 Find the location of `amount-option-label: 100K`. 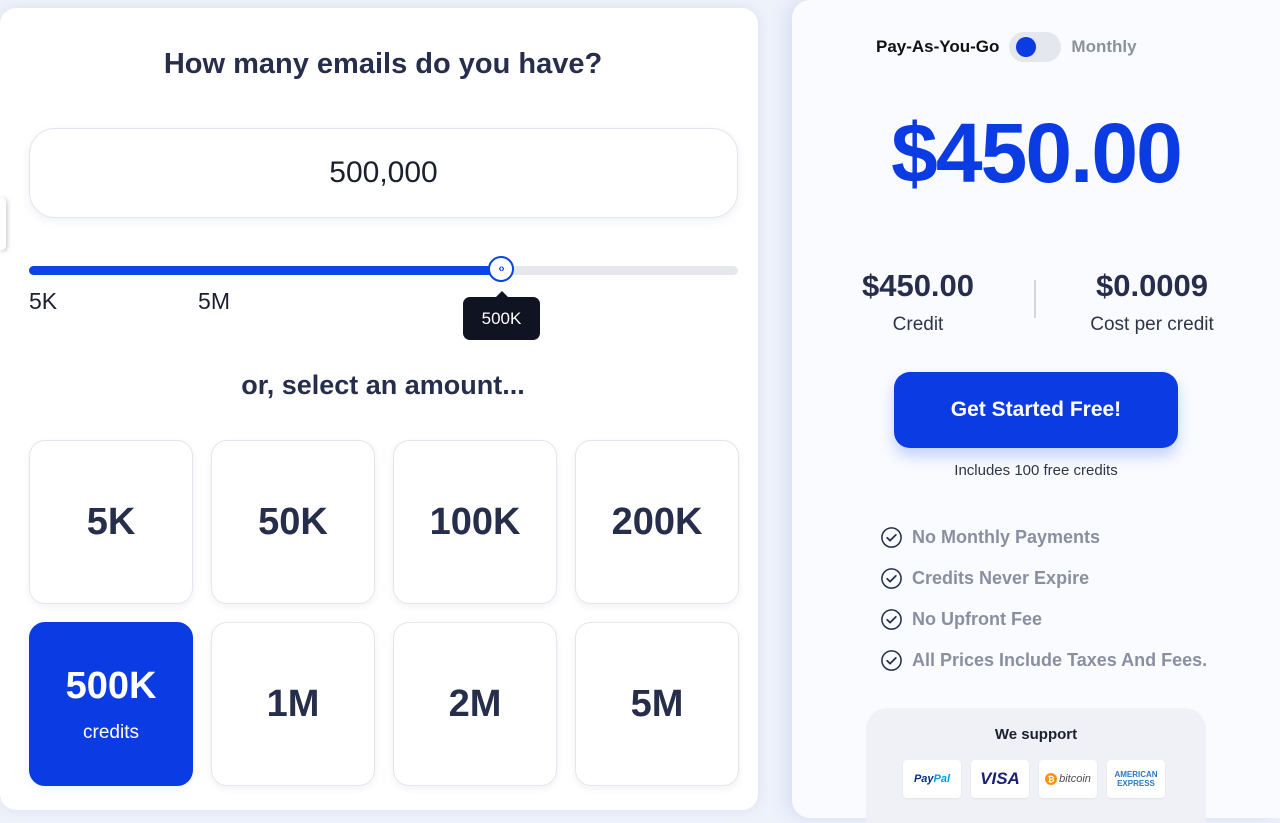

amount-option-label: 100K is located at coordinates (475, 521).